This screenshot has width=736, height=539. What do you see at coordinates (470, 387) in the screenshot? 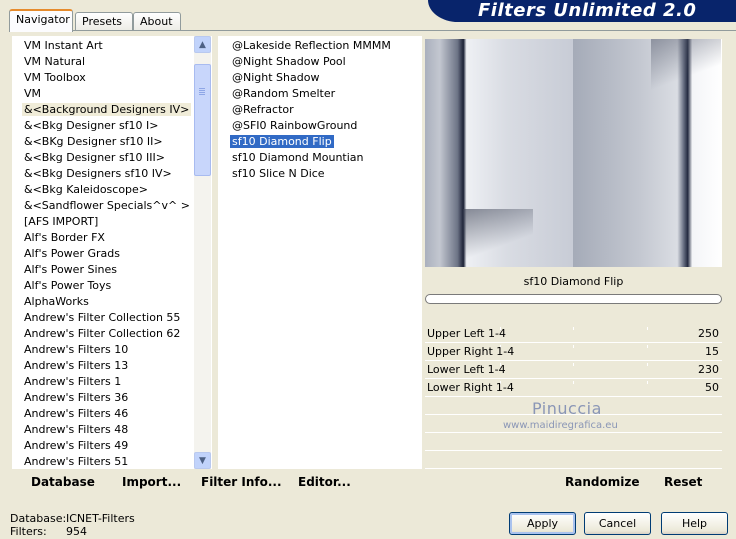
I see `parameter-label: Lower Right 1-4` at bounding box center [470, 387].